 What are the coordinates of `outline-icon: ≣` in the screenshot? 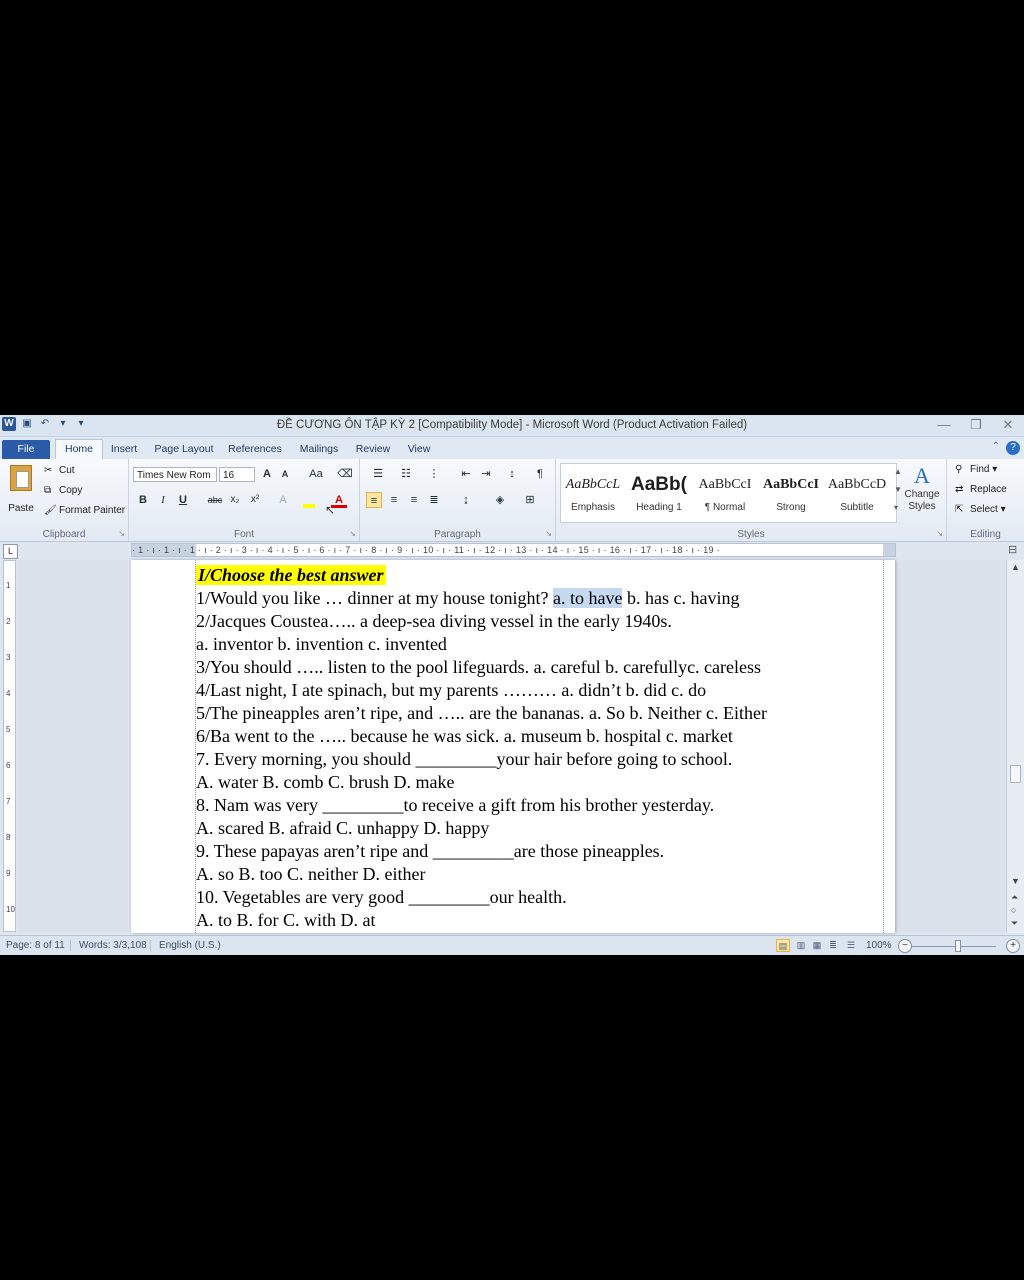 It's located at (833, 945).